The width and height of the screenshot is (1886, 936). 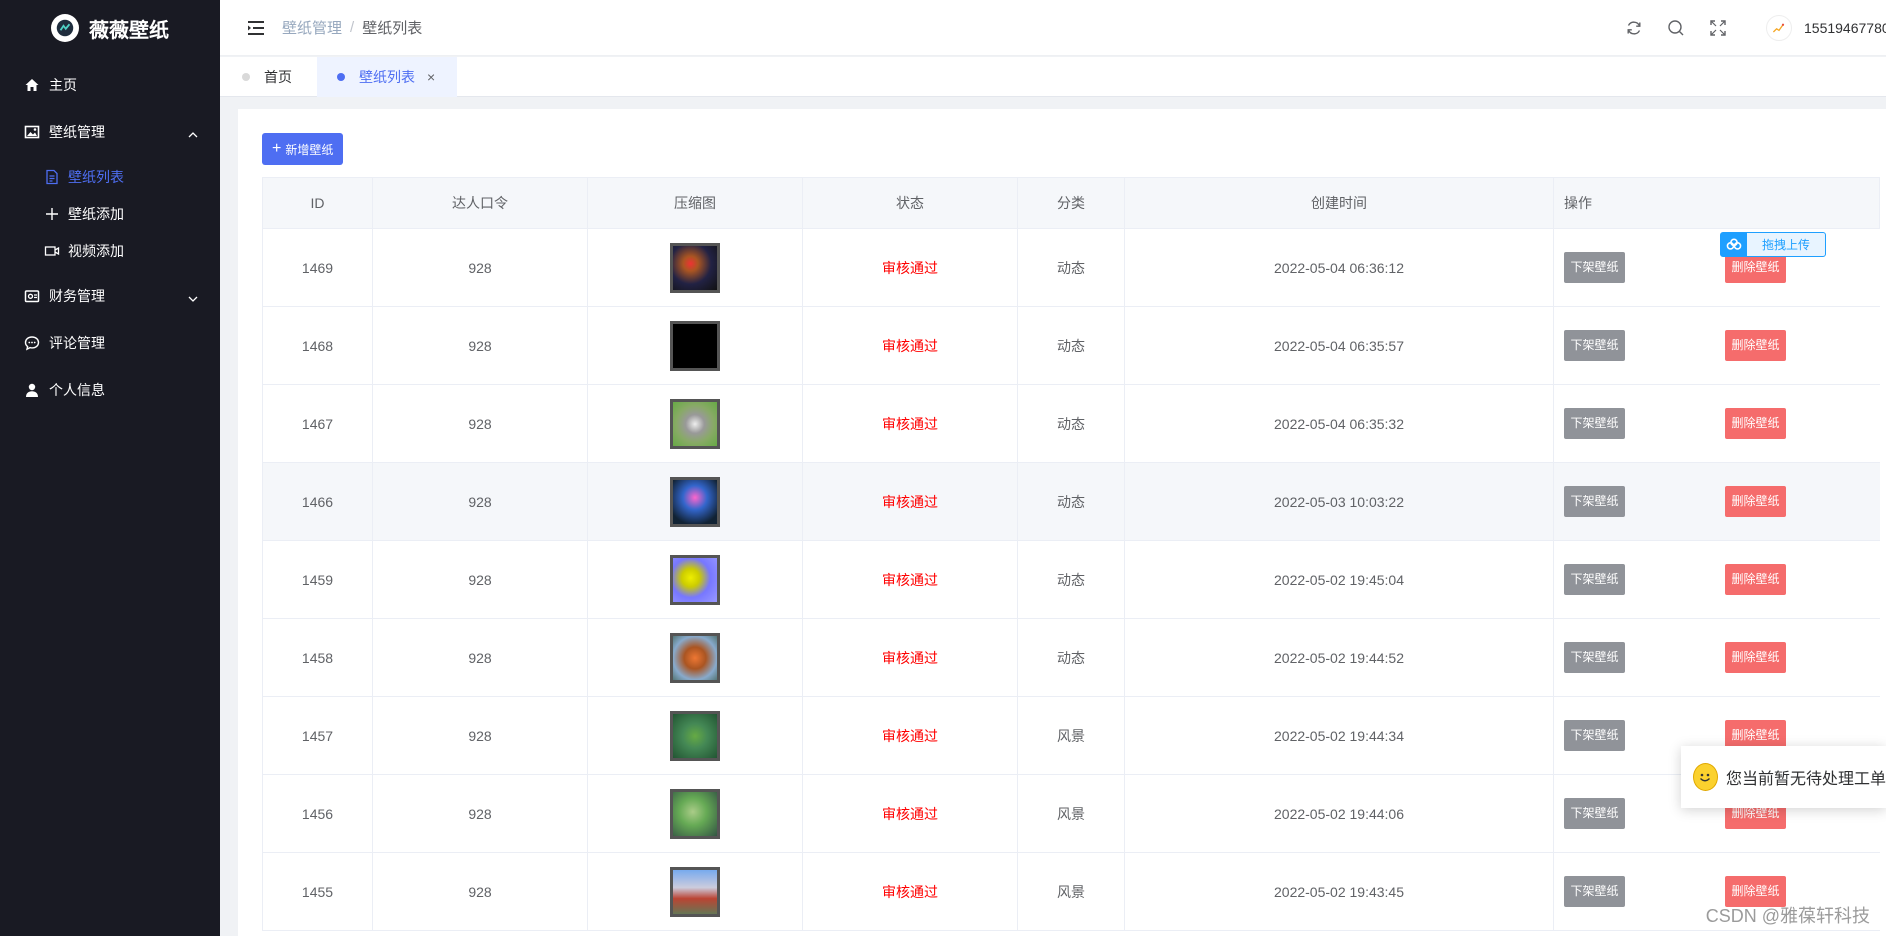 What do you see at coordinates (387, 77) in the screenshot?
I see `tab-wallpaper-list: 壁纸列表 ×` at bounding box center [387, 77].